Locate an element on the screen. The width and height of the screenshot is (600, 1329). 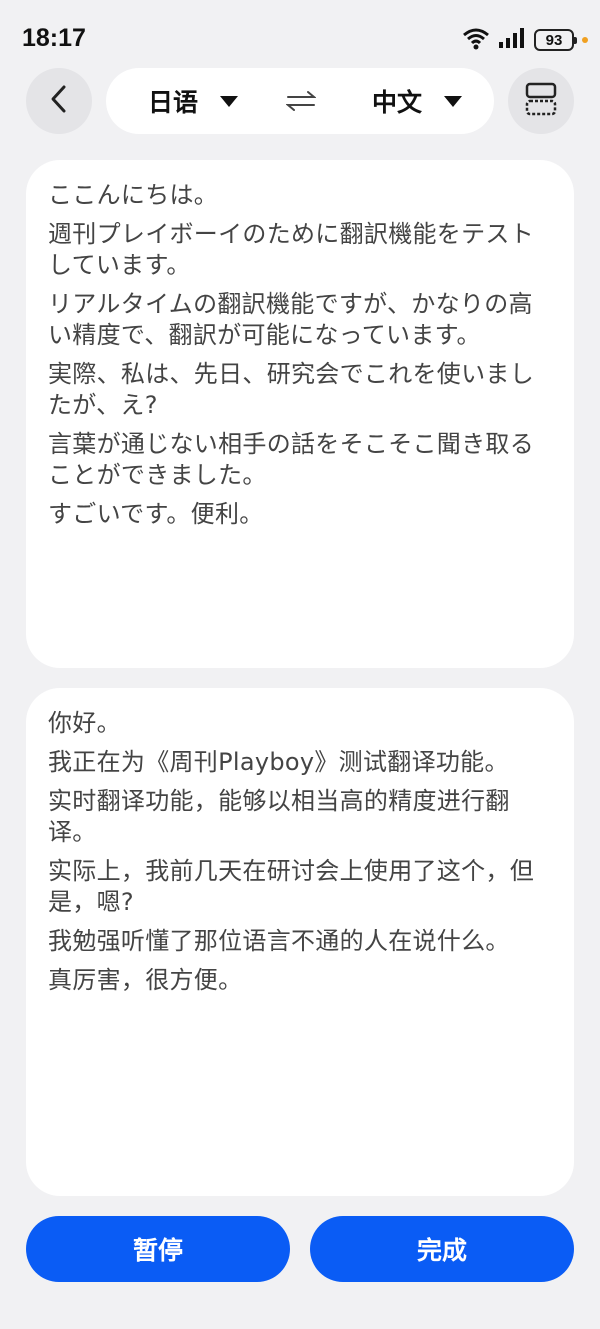
translation-paragraph: 实际上，我前几天在研讨会上使用了这个，但是，嗯? is located at coordinates (291, 886).